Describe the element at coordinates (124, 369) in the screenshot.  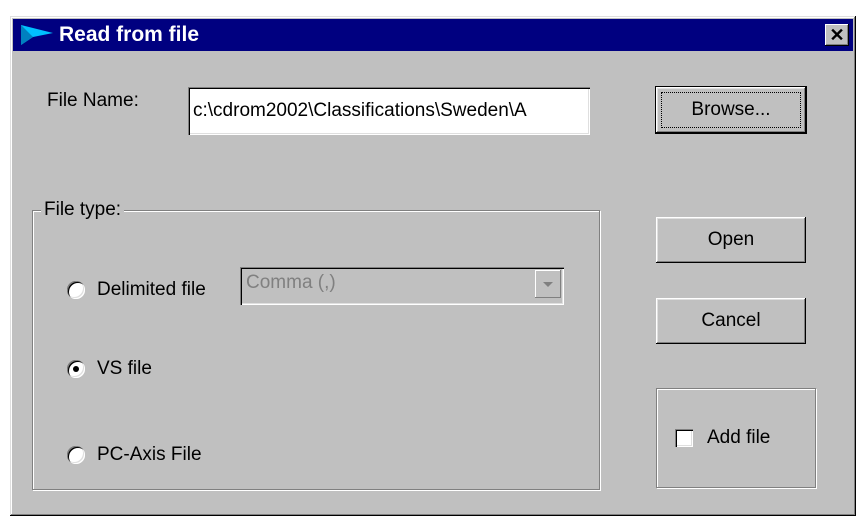
I see `radio-vs-file-label: VS file` at that location.